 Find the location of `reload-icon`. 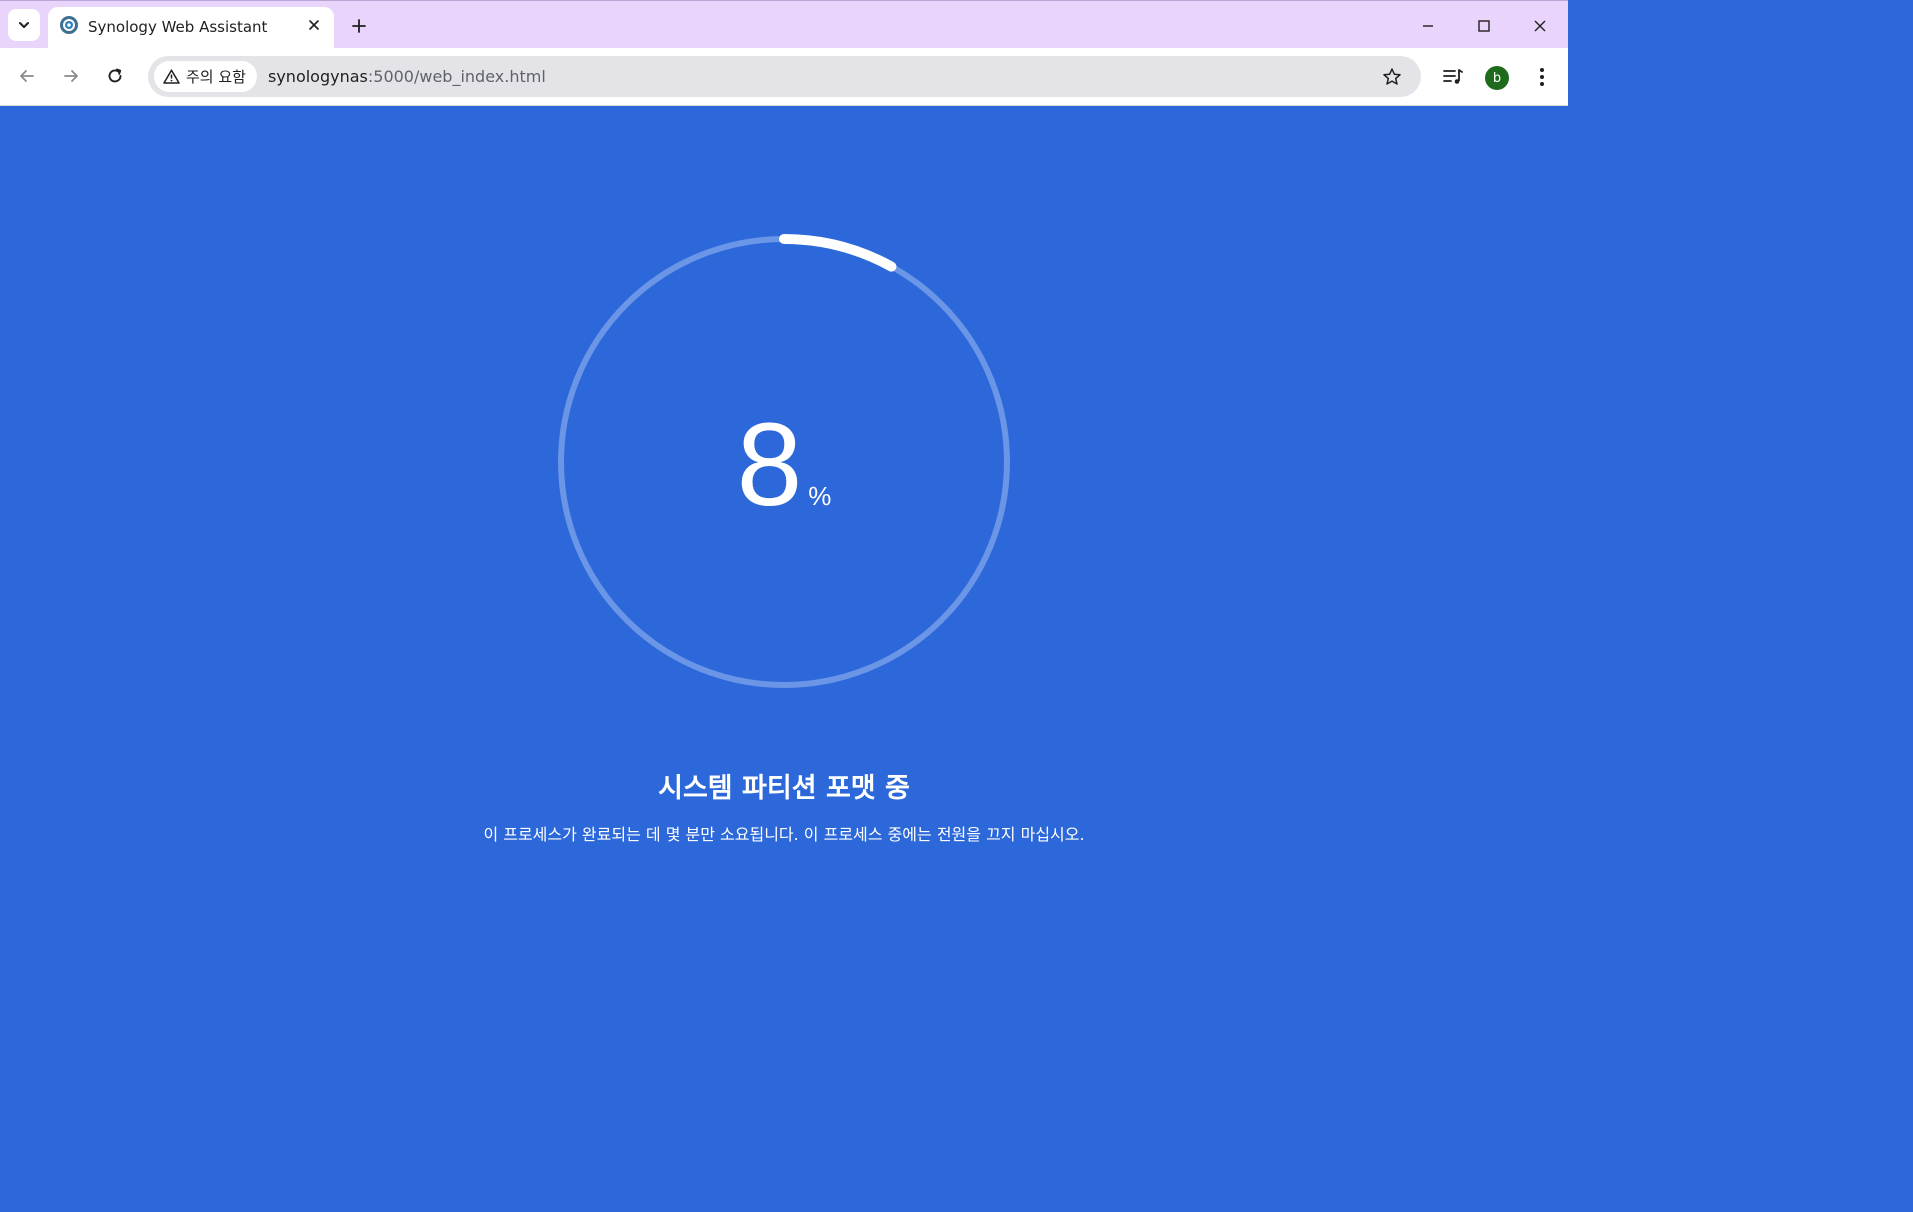

reload-icon is located at coordinates (115, 75).